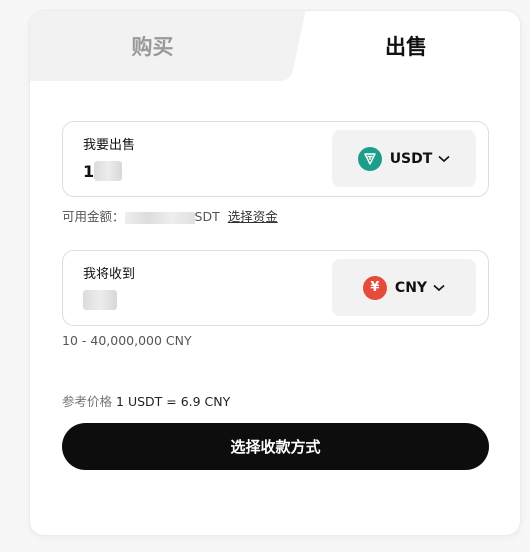 This screenshot has height=552, width=530. I want to click on sell-amount-input: 1, so click(113, 171).